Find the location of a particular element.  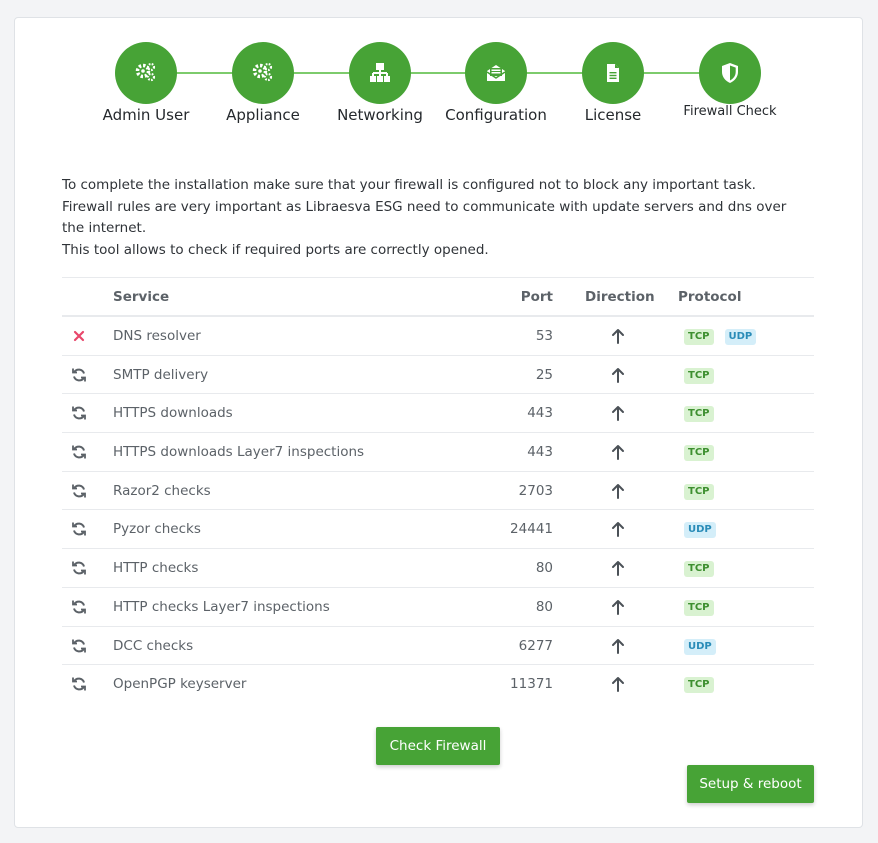

check-firewall-button: Check Firewall is located at coordinates (438, 746).